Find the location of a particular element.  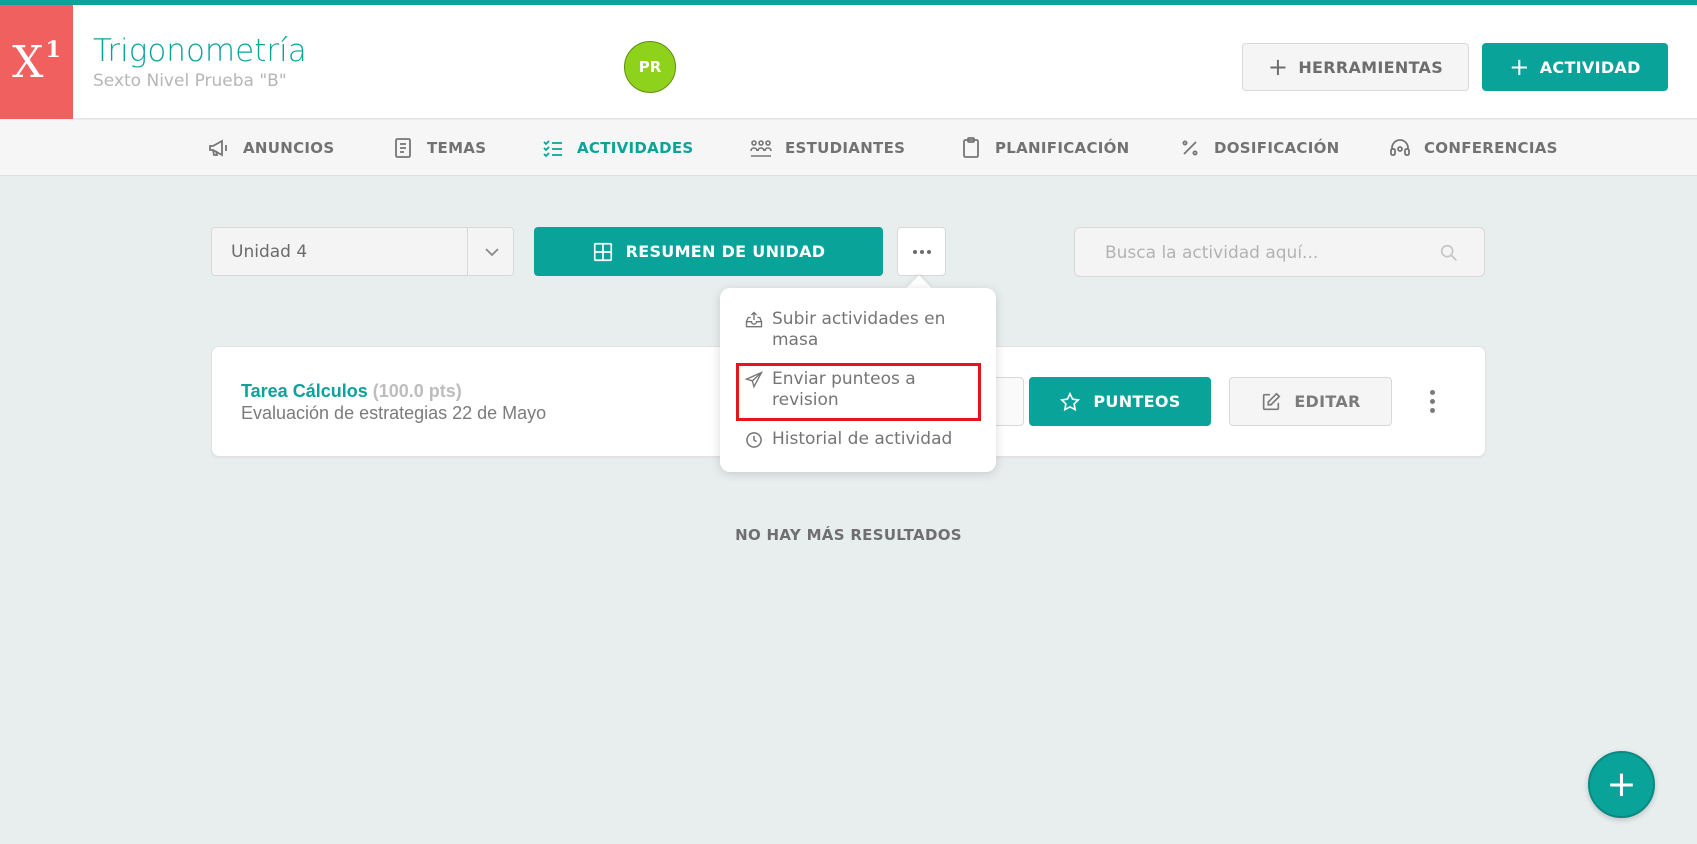

edit-icon is located at coordinates (1272, 401).